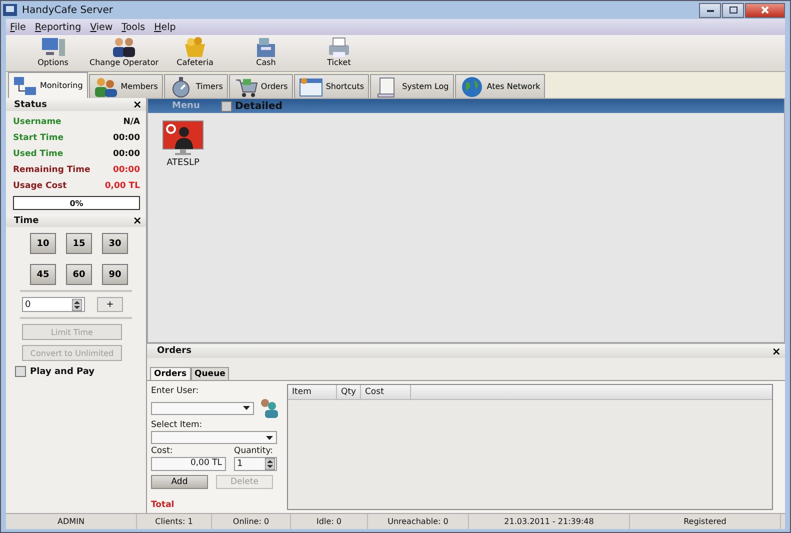  What do you see at coordinates (214, 437) in the screenshot?
I see `item-dropdown` at bounding box center [214, 437].